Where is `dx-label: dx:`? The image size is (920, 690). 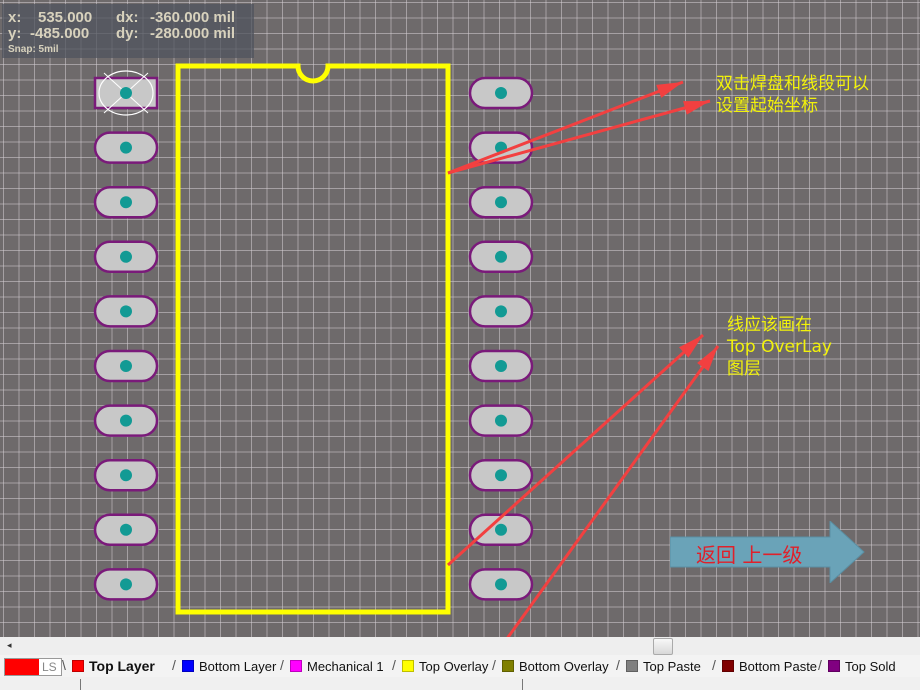
dx-label: dx: is located at coordinates (127, 17).